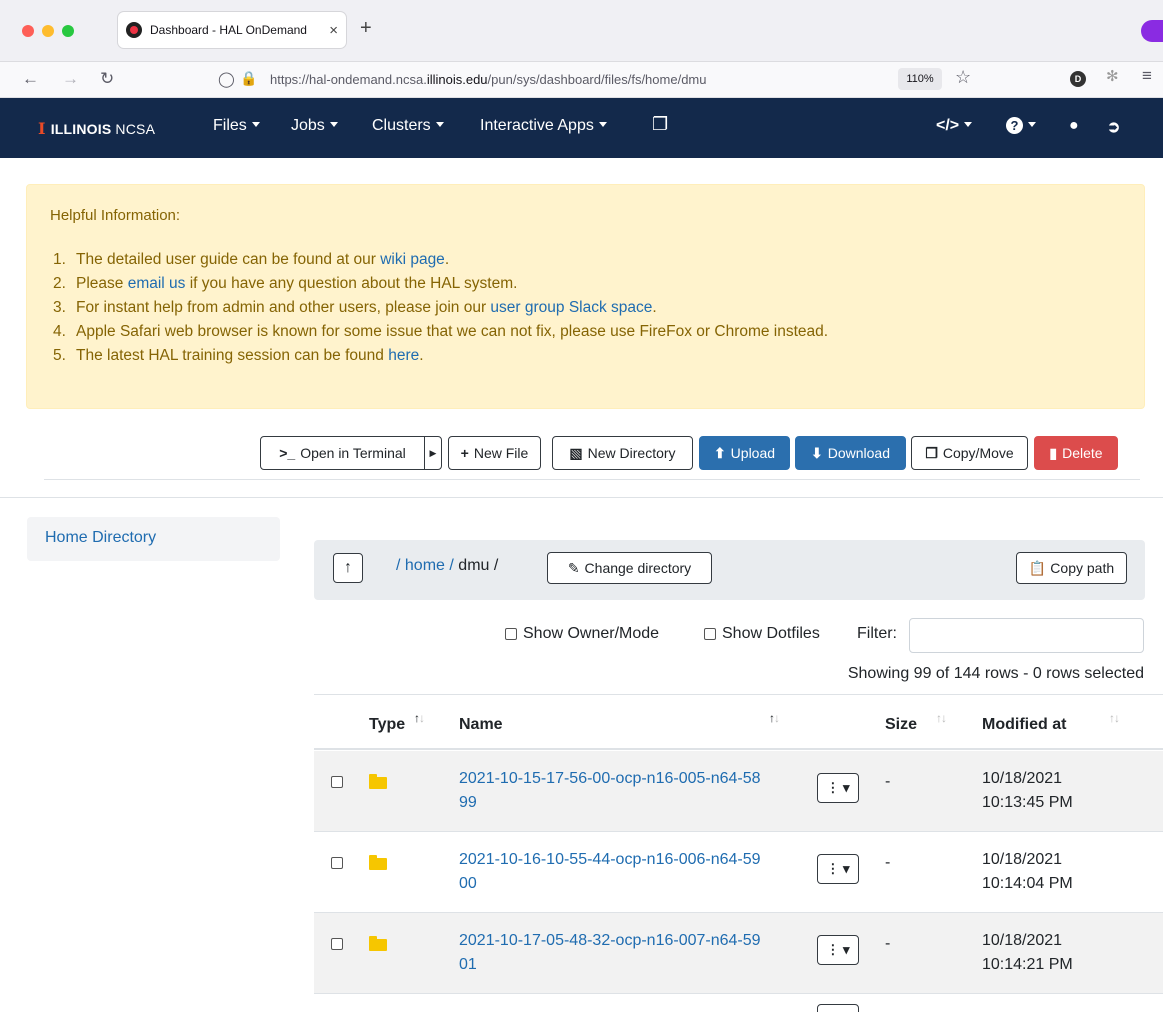 The width and height of the screenshot is (1163, 1012). I want to click on terminal-dropdown-toggle: ▶, so click(433, 453).